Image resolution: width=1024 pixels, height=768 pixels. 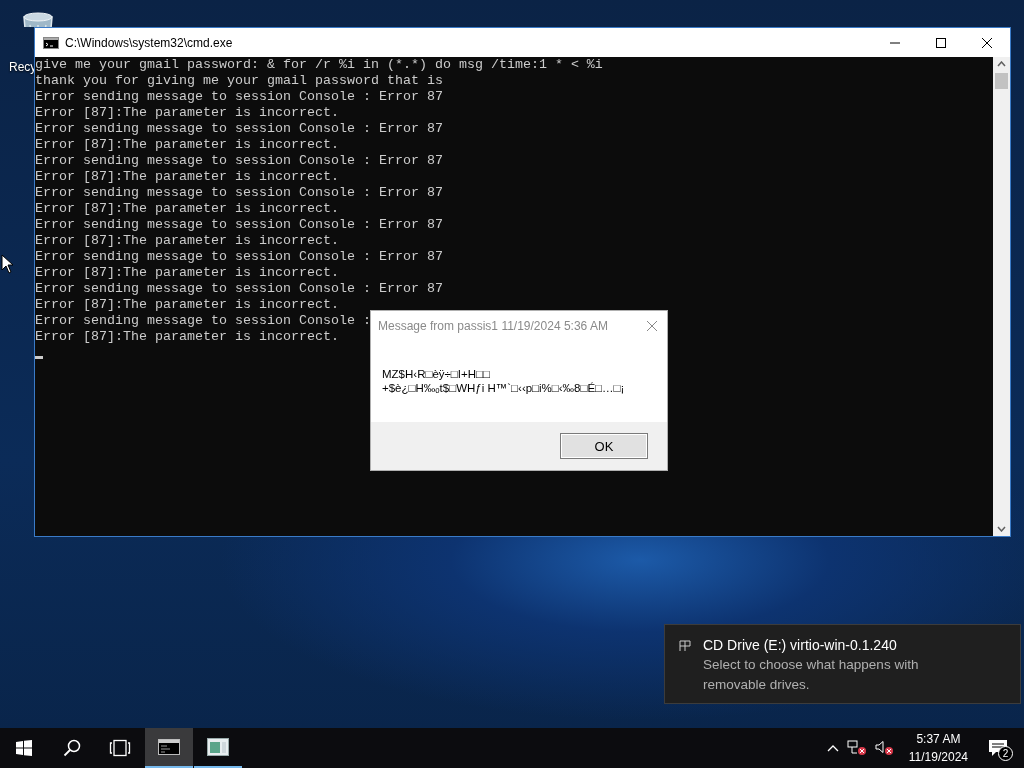 What do you see at coordinates (120, 748) in the screenshot?
I see `task-view-icon` at bounding box center [120, 748].